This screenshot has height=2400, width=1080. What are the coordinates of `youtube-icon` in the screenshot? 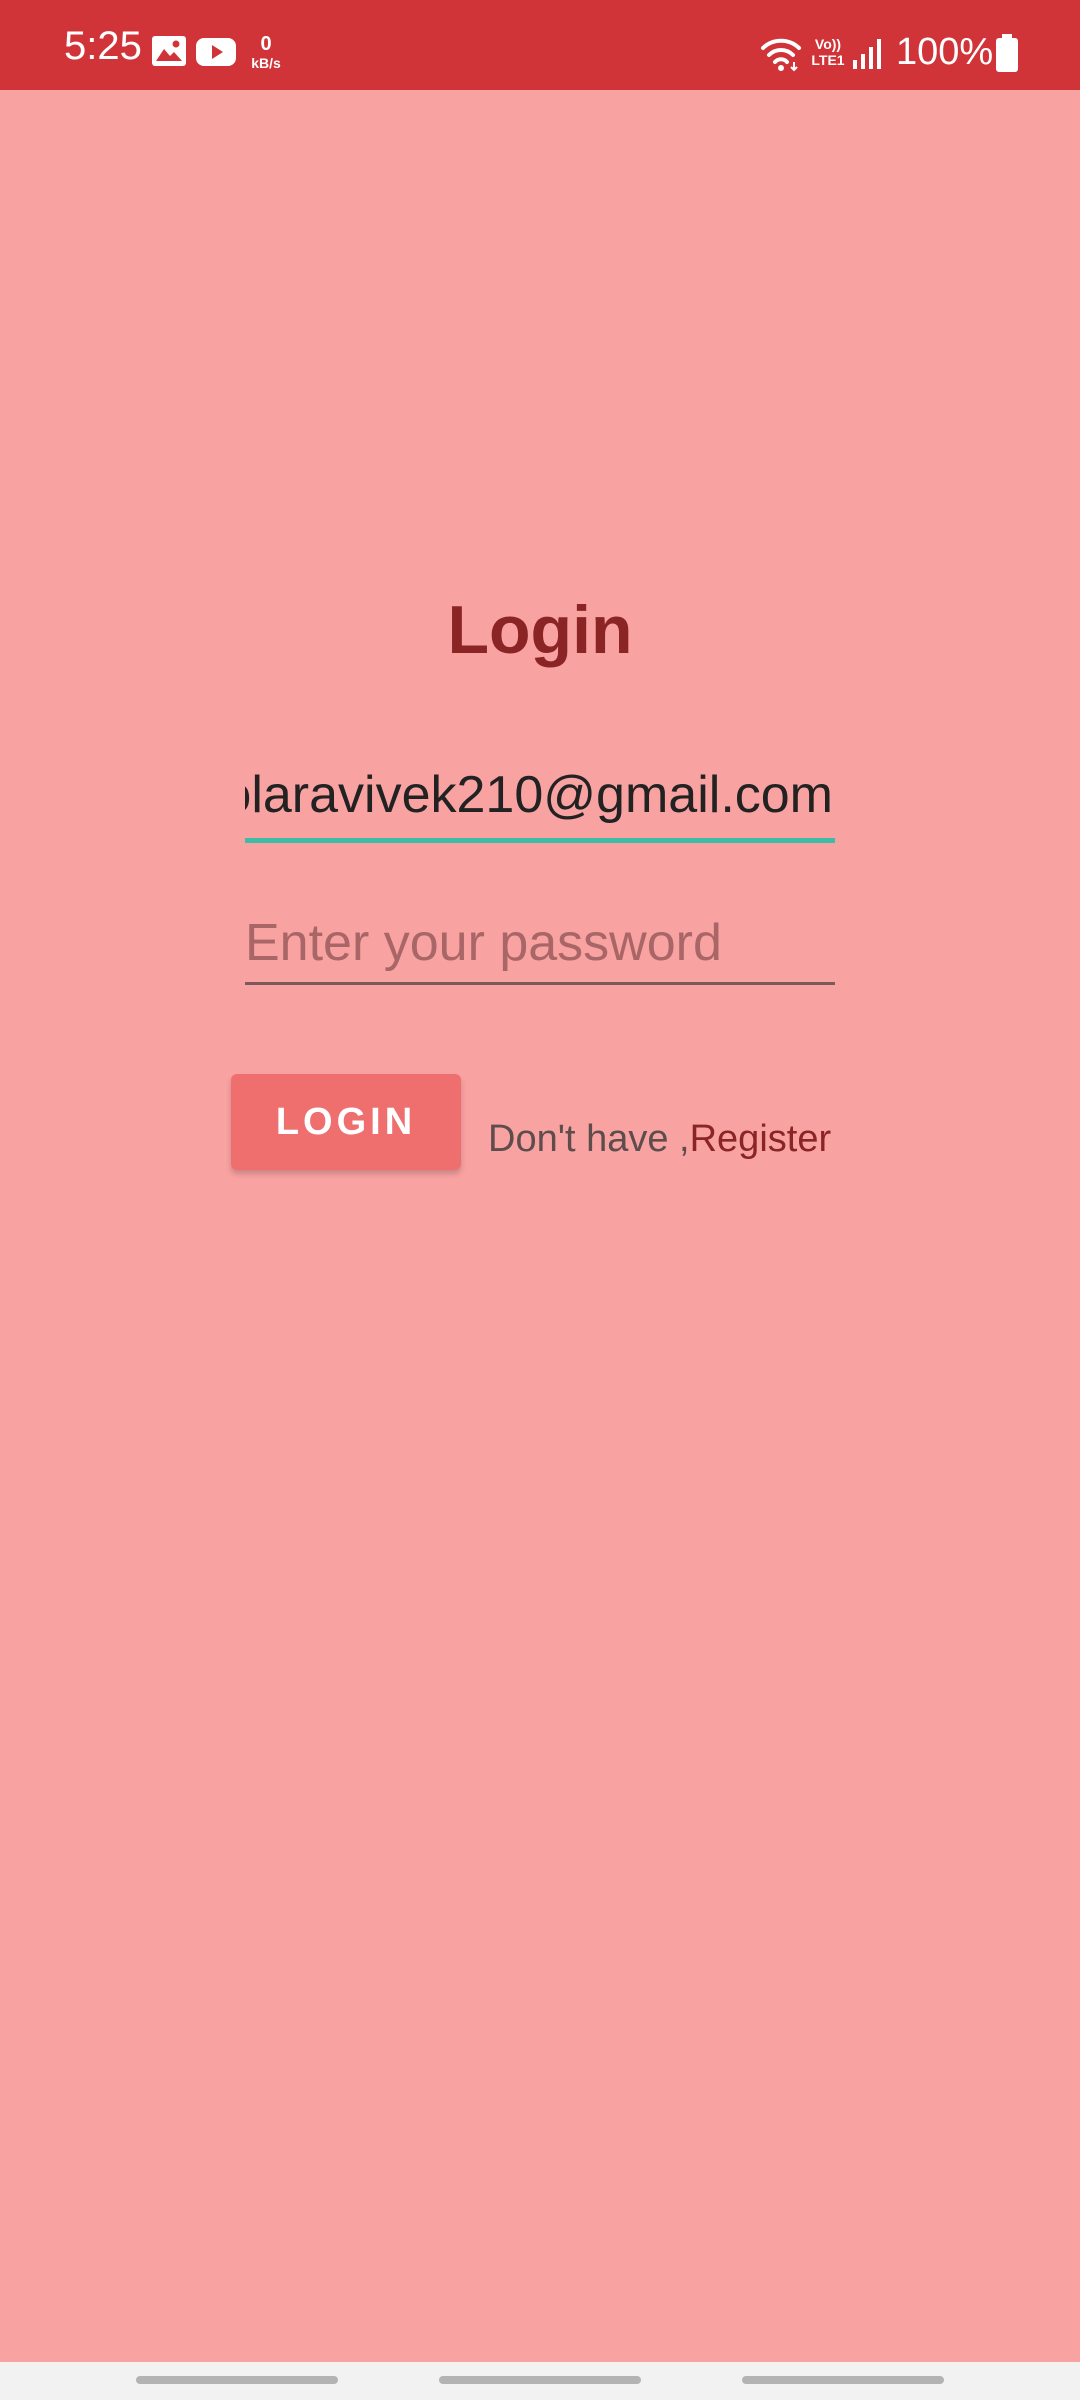 It's located at (216, 54).